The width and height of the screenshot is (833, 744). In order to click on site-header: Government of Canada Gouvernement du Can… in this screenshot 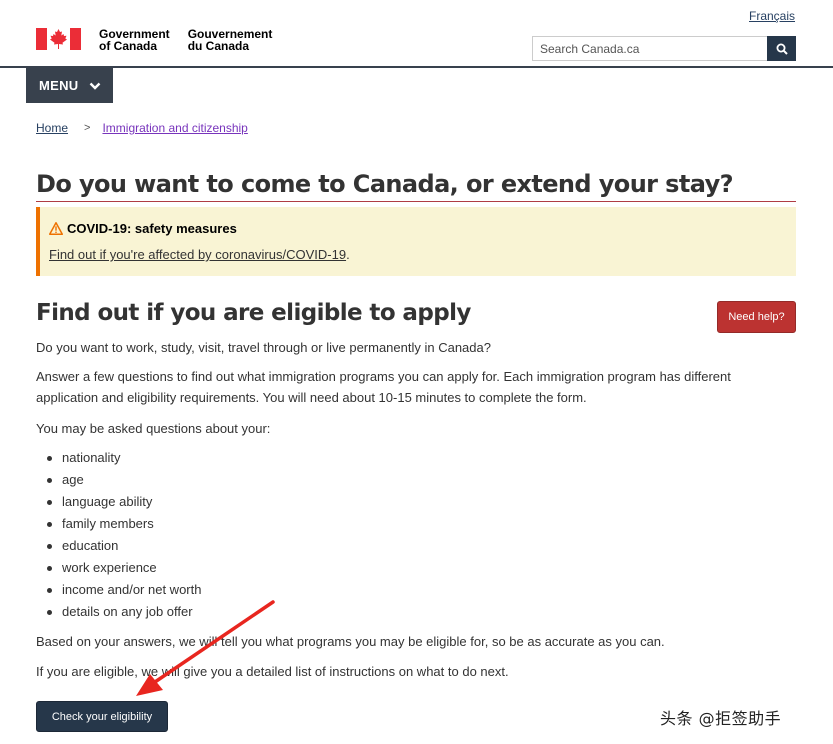, I will do `click(416, 34)`.